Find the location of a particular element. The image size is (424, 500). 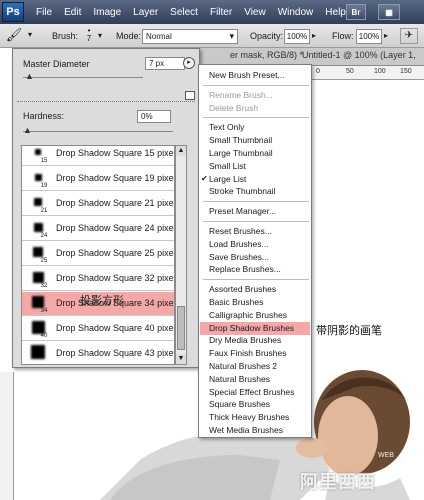

brush-list-item: 25 Drop Shadow Square 25 pixels is located at coordinates (98, 254).